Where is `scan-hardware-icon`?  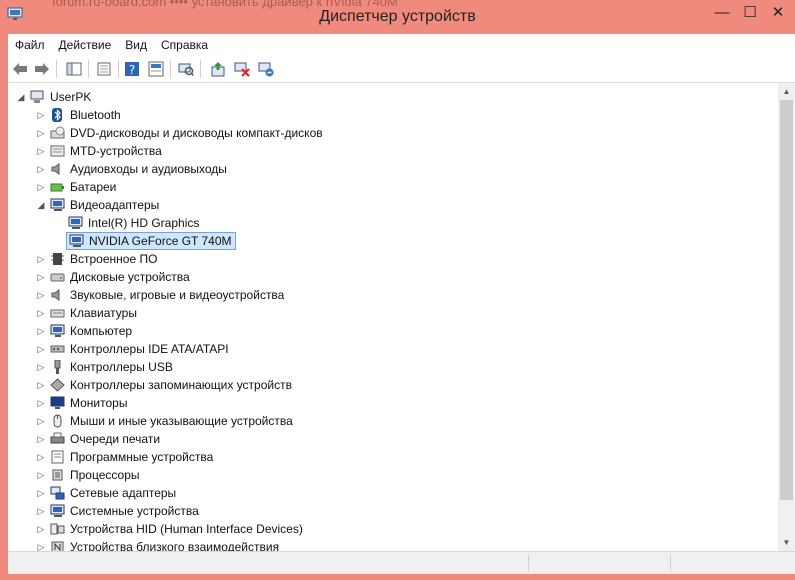 scan-hardware-icon is located at coordinates (186, 70).